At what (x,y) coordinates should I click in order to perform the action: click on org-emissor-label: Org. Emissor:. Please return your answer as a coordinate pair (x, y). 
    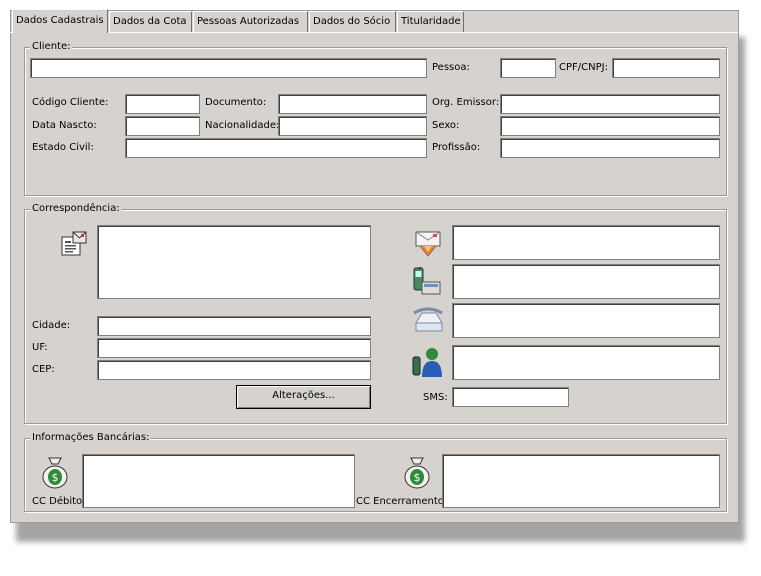
    Looking at the image, I should click on (466, 102).